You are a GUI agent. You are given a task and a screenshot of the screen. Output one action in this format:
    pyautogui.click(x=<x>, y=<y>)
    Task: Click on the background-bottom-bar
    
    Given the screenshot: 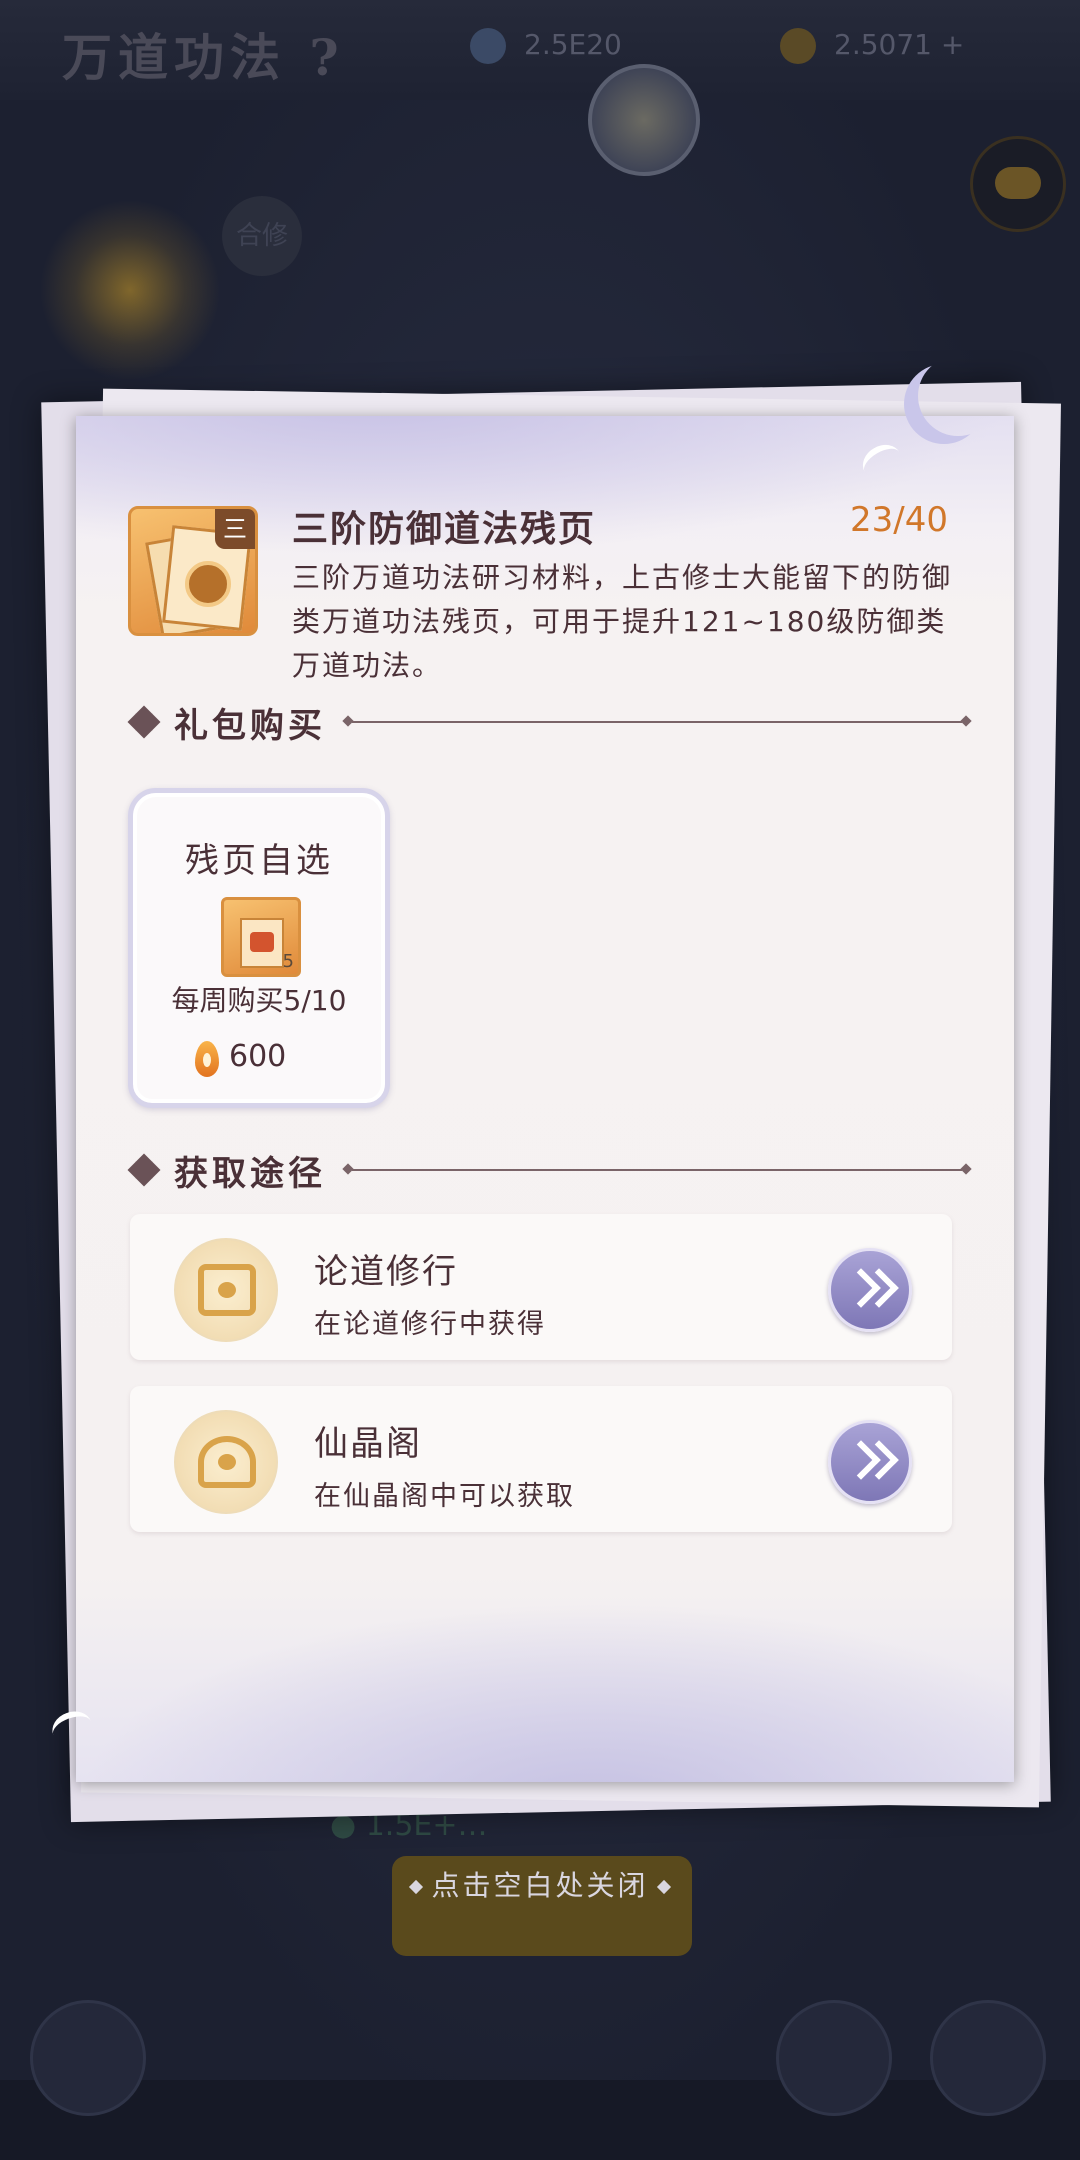 What is the action you would take?
    pyautogui.click(x=540, y=2120)
    